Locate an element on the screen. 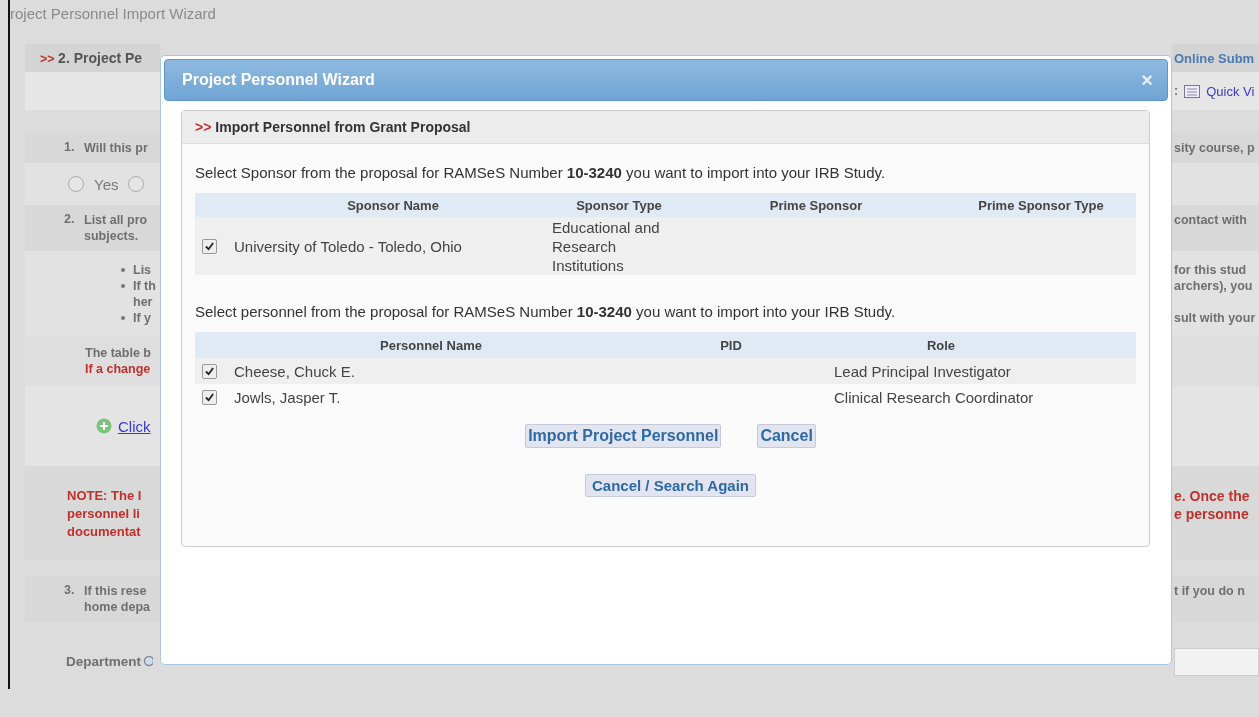 The height and width of the screenshot is (717, 1259). import-button: Import Project Personnel is located at coordinates (623, 436).